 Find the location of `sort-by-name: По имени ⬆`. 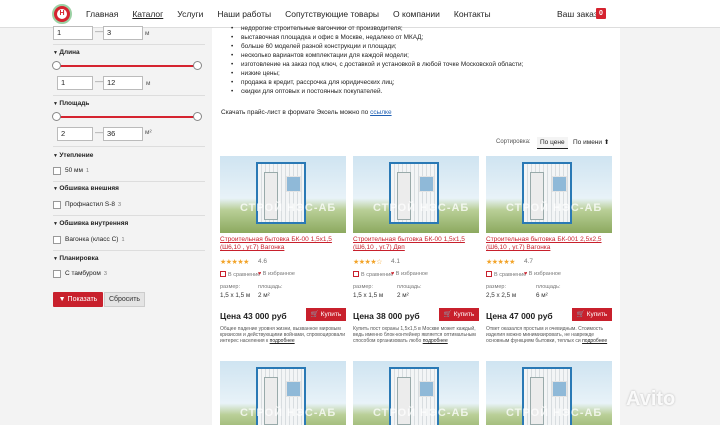

sort-by-name: По имени ⬆ is located at coordinates (591, 143).